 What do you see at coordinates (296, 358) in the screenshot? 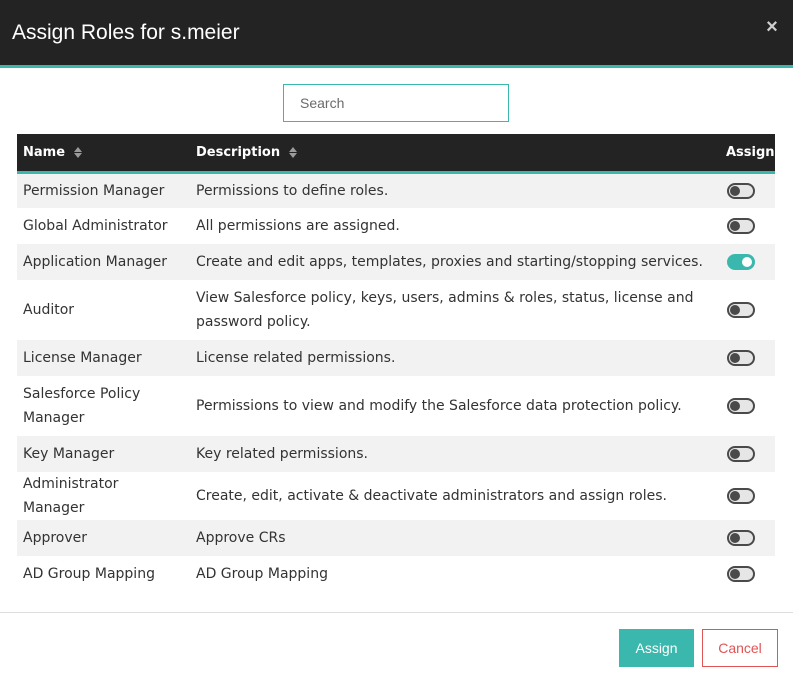
I see `role-description: License related permissions.` at bounding box center [296, 358].